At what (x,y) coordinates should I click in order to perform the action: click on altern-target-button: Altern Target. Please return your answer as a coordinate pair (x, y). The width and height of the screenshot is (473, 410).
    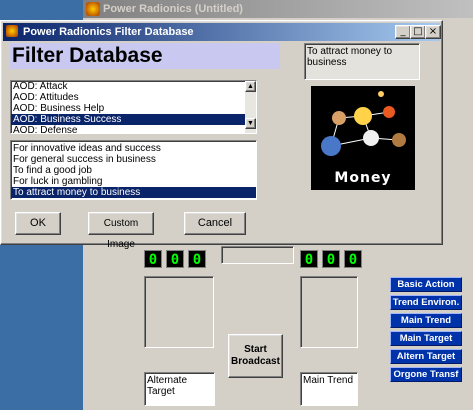
    Looking at the image, I should click on (426, 356).